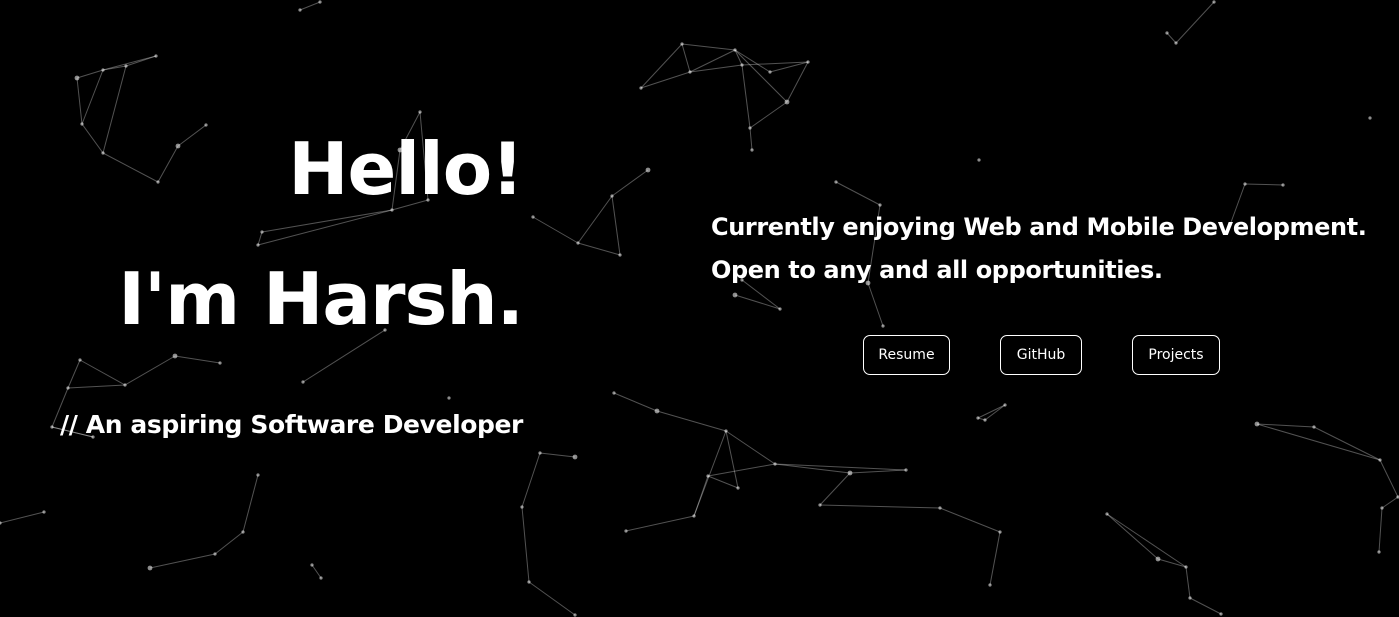  Describe the element at coordinates (906, 355) in the screenshot. I see `resume-button: Resume` at that location.